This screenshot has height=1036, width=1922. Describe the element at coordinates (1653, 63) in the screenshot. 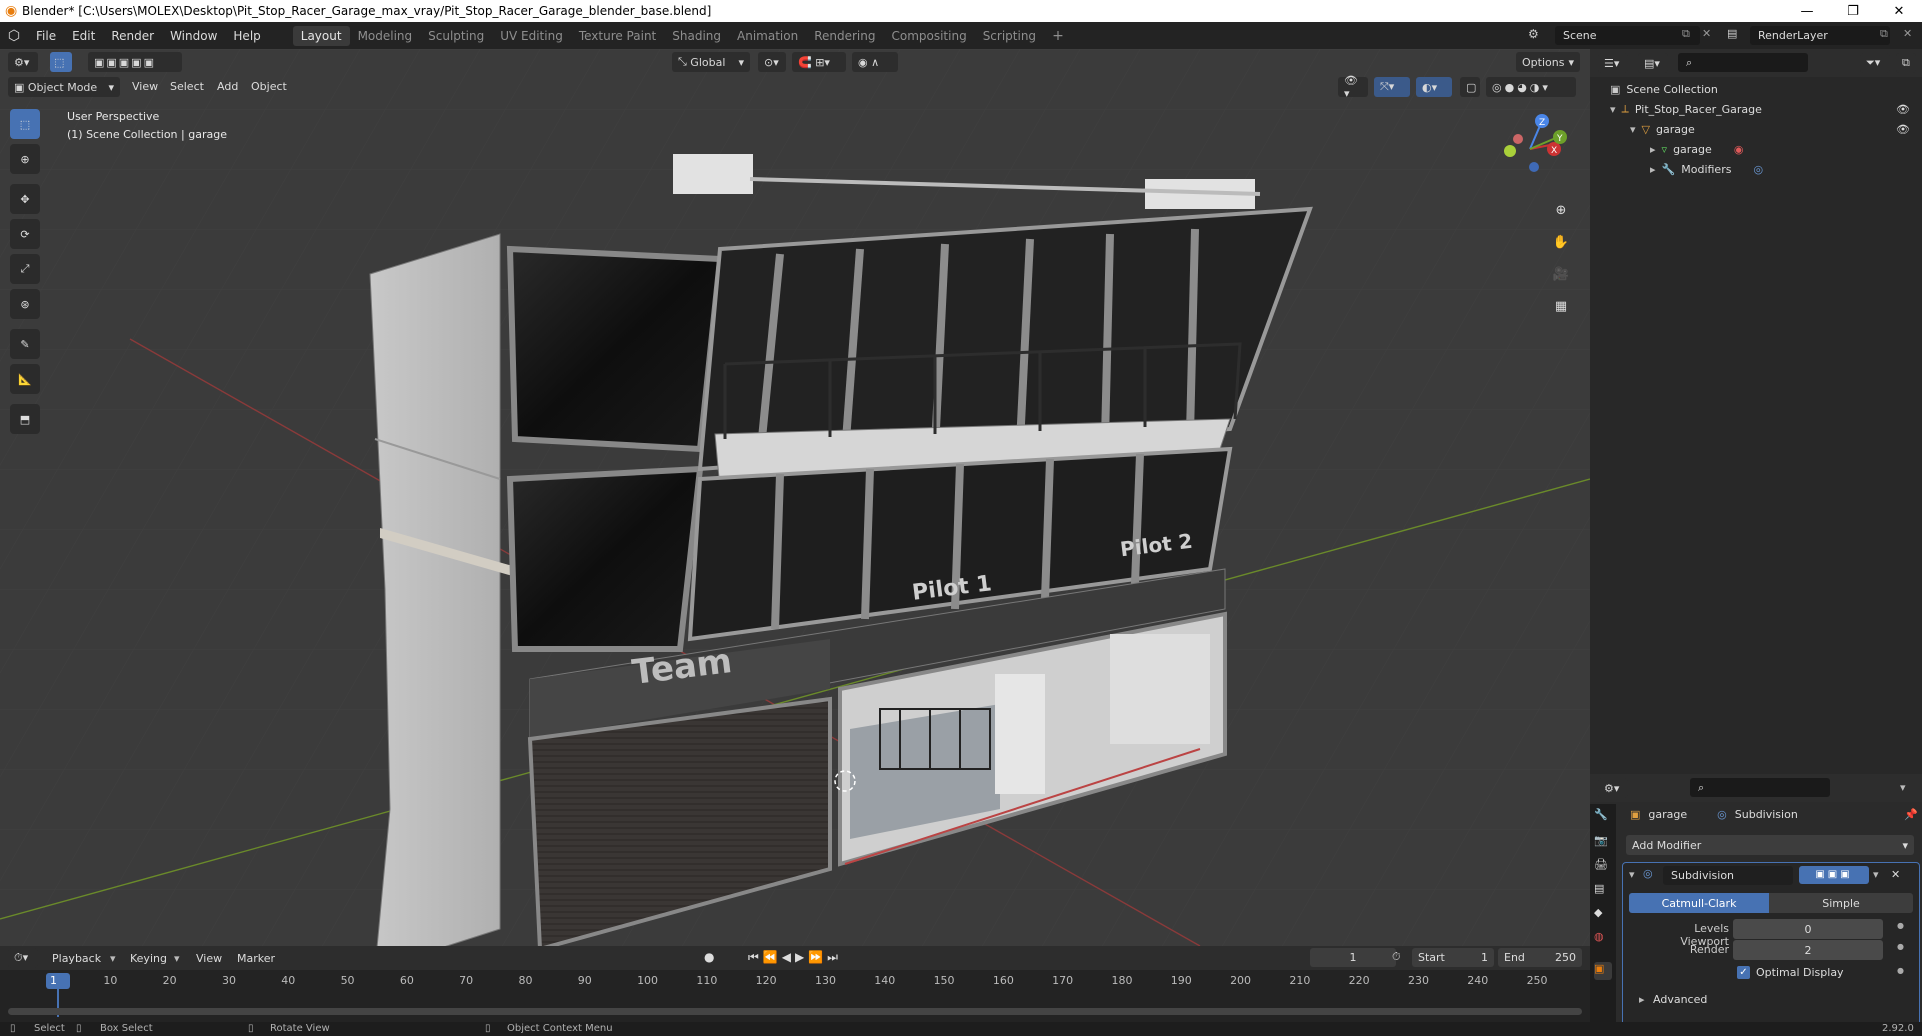

I see `display-mode-icon: ▤▾` at that location.